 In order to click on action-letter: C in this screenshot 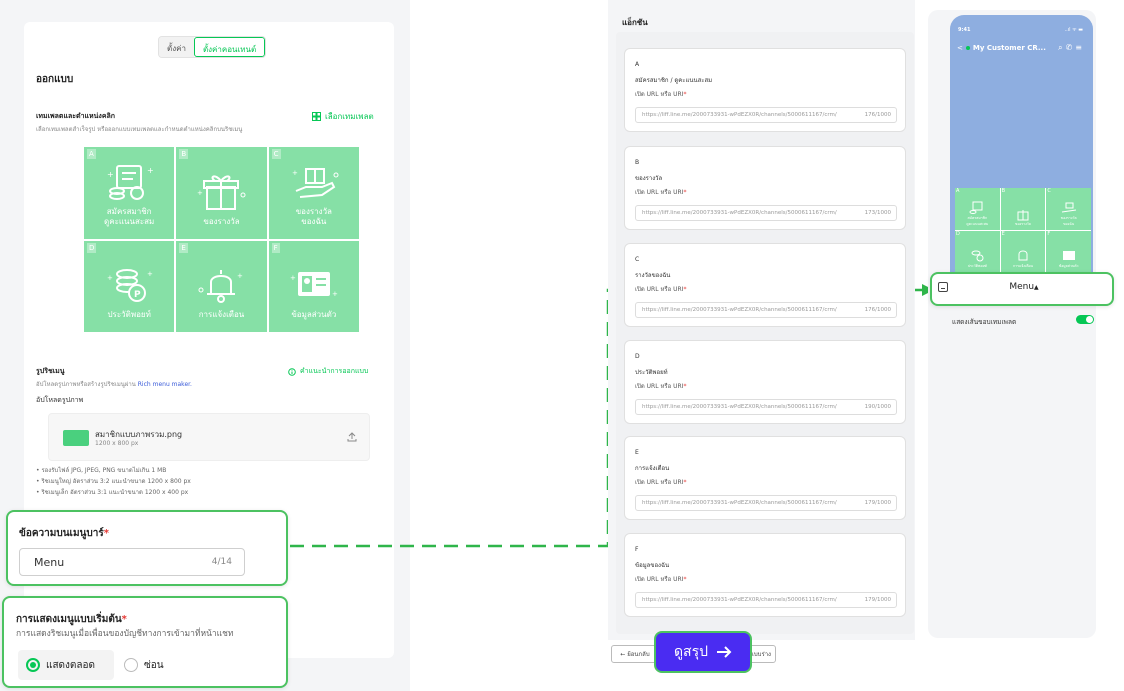, I will do `click(637, 259)`.